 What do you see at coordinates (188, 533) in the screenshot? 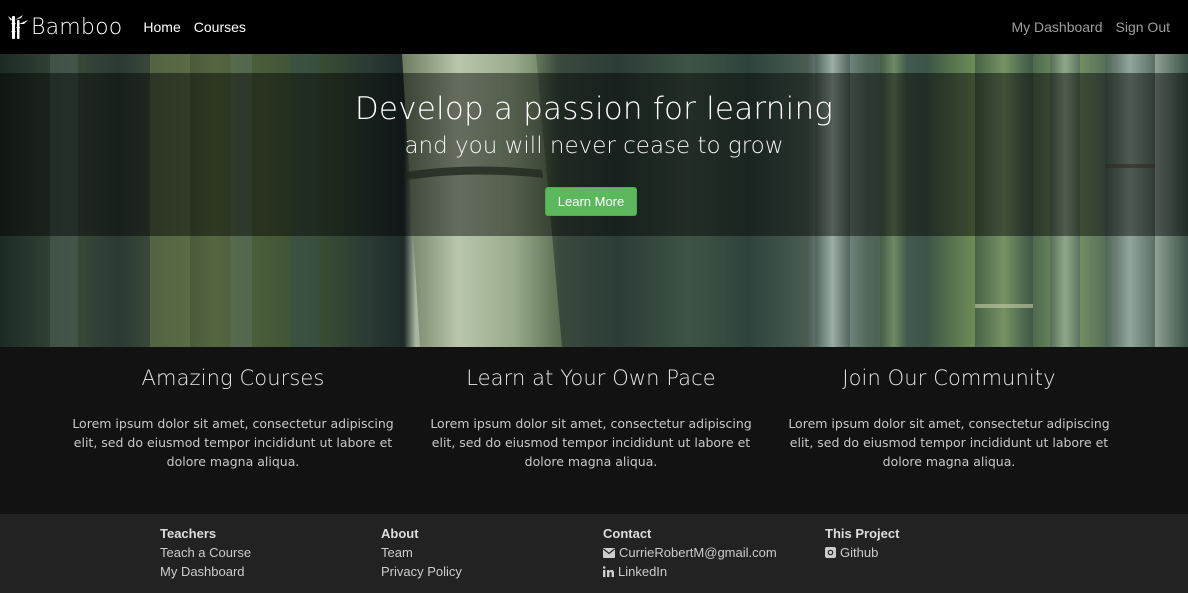
I see `footer-heading-teachers: Teachers` at bounding box center [188, 533].